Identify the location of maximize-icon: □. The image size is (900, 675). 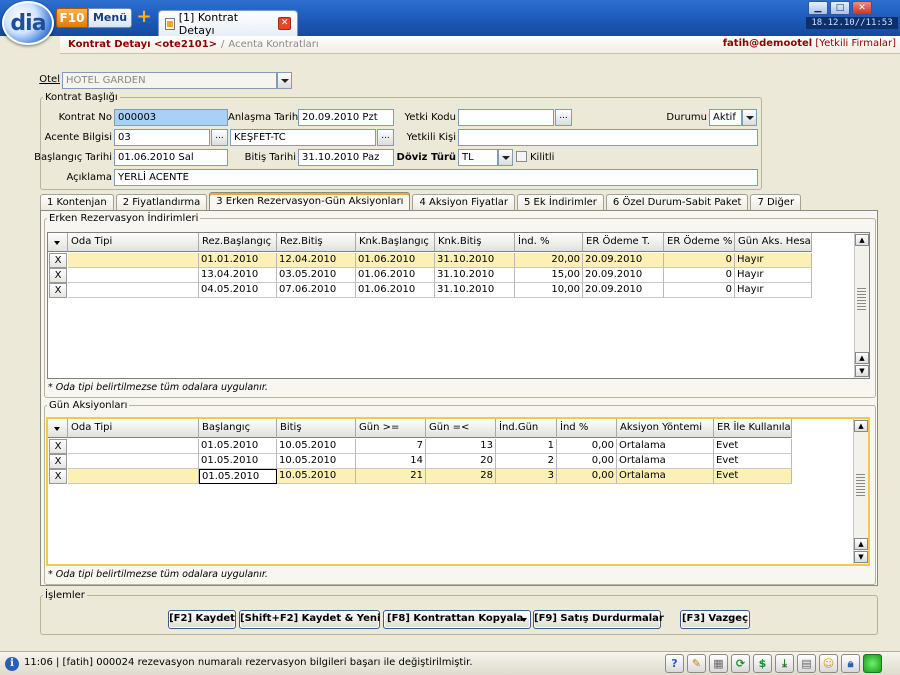
(840, 8).